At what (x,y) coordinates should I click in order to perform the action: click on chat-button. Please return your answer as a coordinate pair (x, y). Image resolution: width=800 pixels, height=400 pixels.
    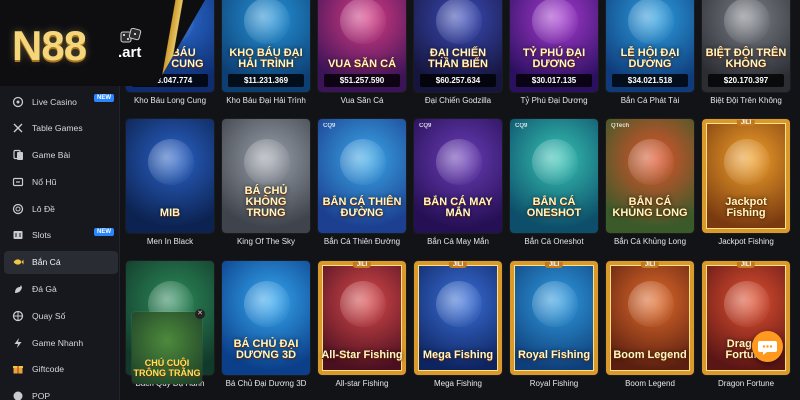
    Looking at the image, I should click on (767, 346).